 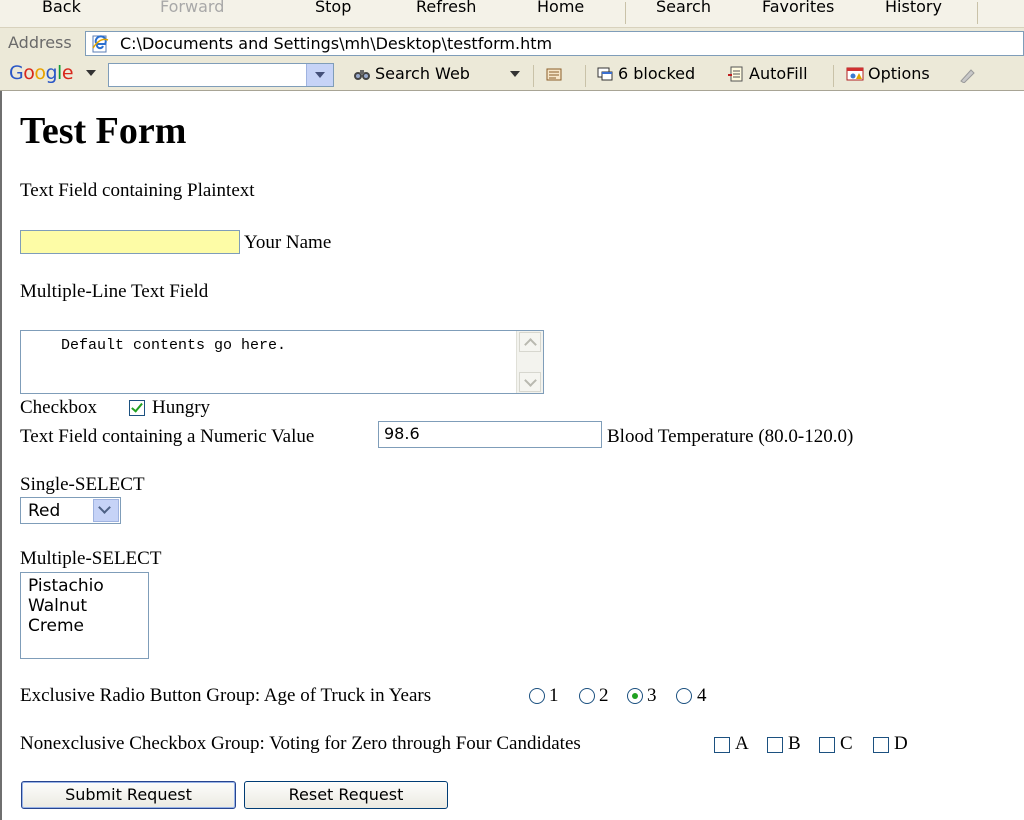 I want to click on options-icon, so click(x=855, y=74).